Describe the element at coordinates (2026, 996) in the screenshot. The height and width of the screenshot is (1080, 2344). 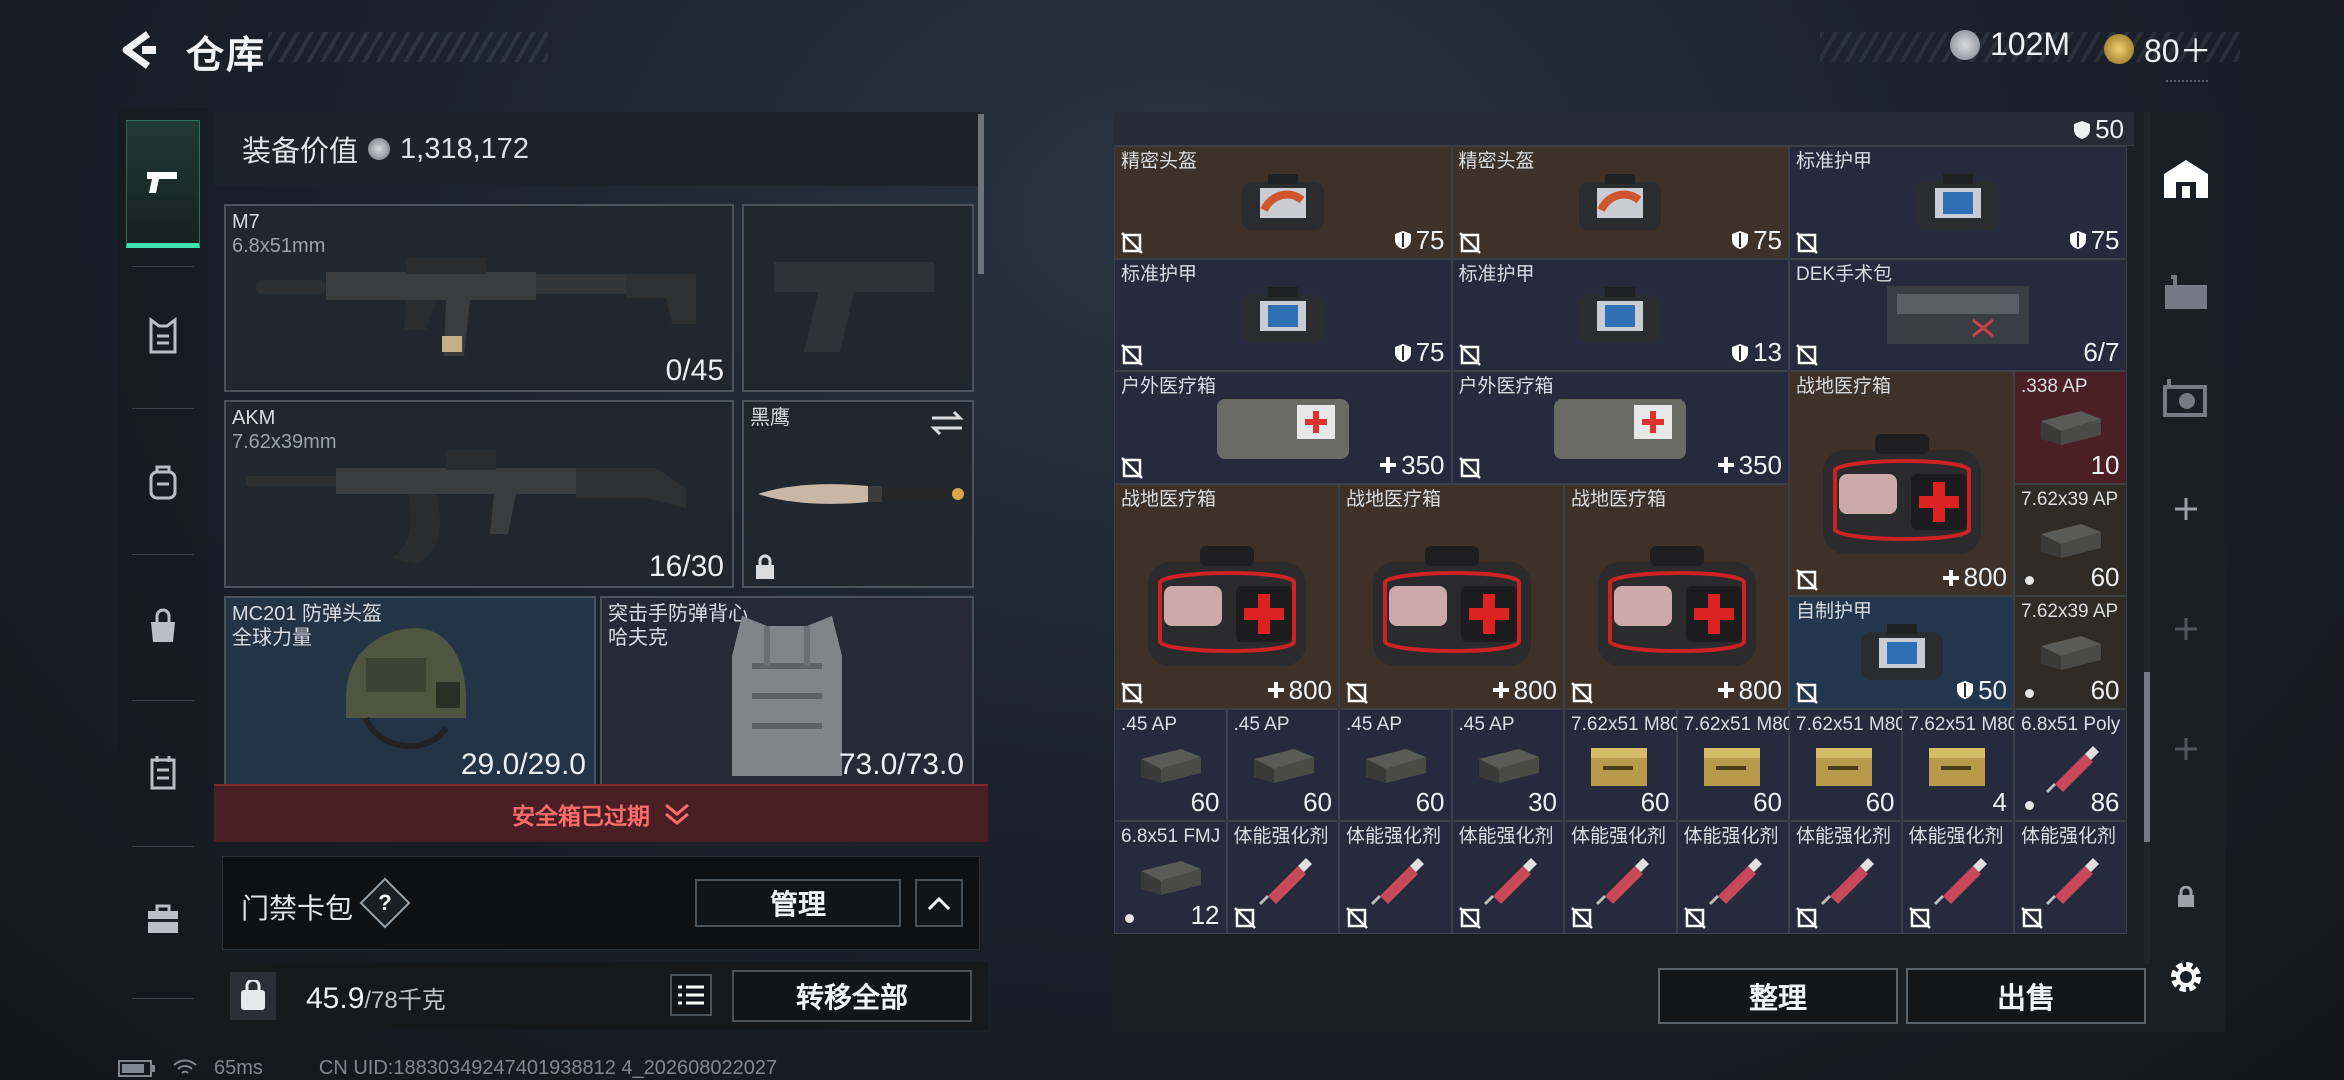
I see `sell-button: 出售` at that location.